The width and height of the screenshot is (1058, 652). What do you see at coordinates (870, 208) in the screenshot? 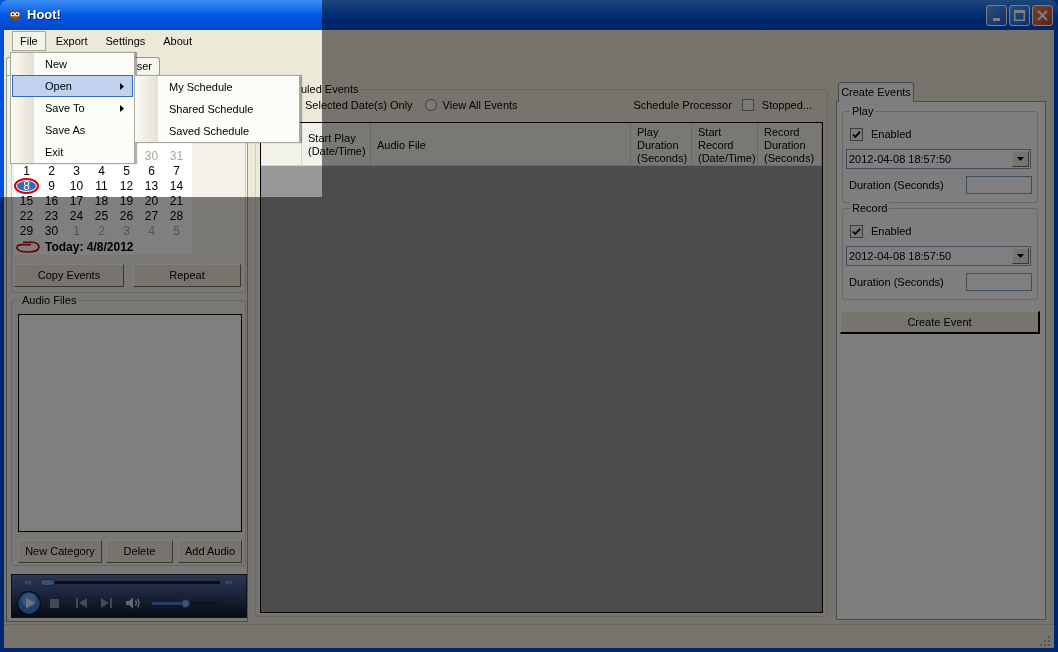
I see `group-title: Record` at bounding box center [870, 208].